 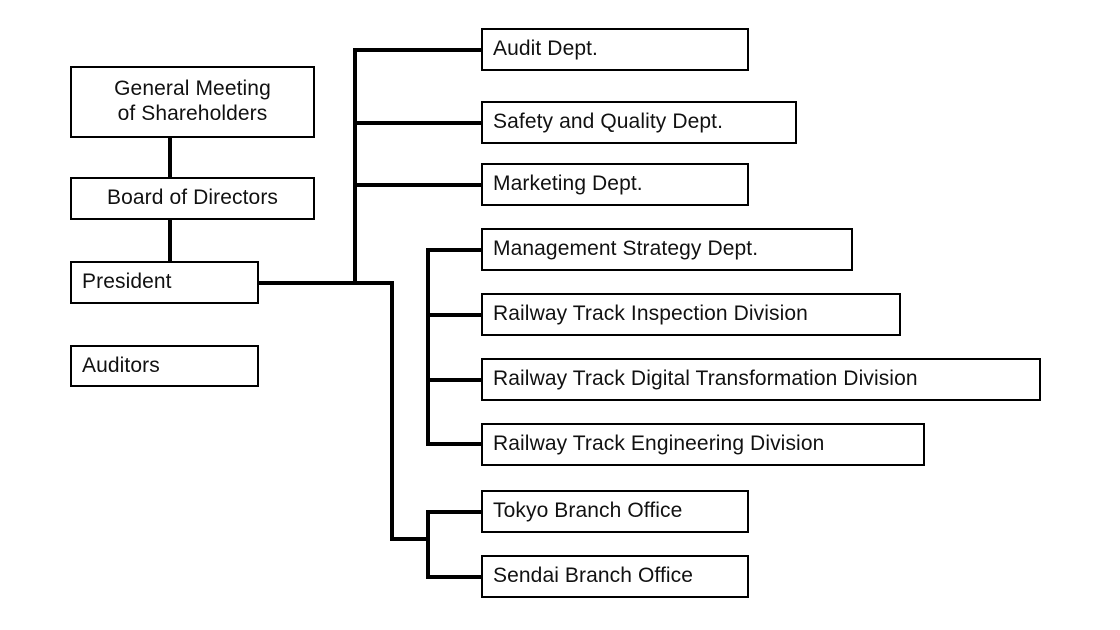 I want to click on node-railway-track-inspection-division: Railway Track Inspection Division, so click(x=691, y=314).